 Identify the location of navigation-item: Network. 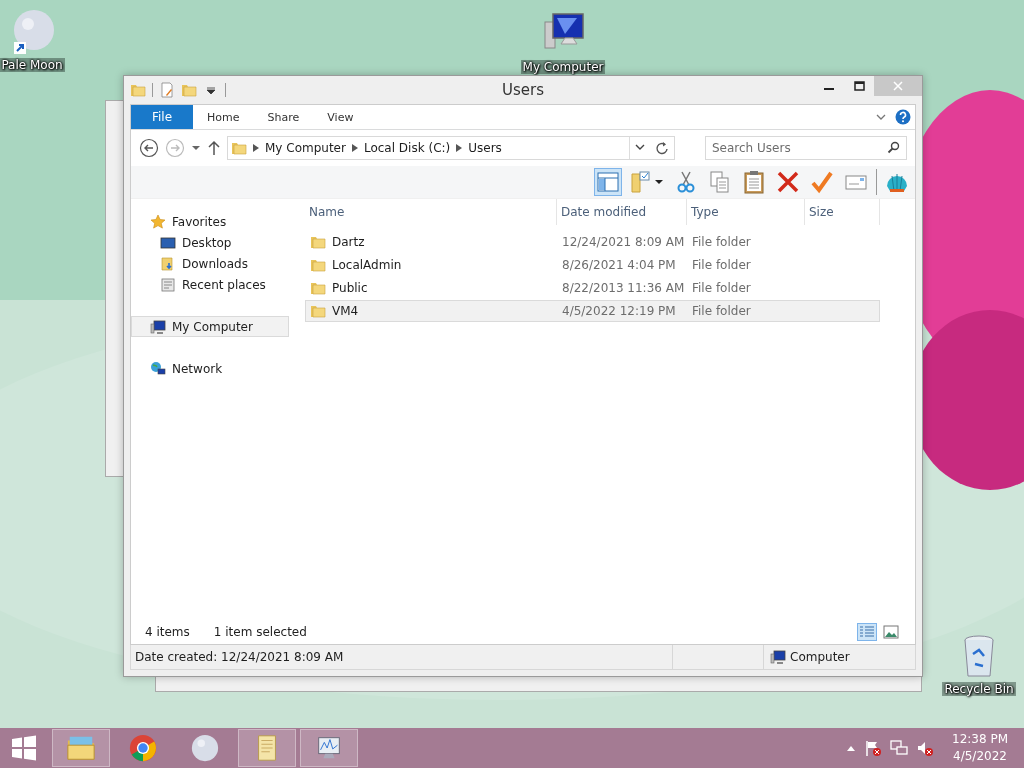
(210, 368).